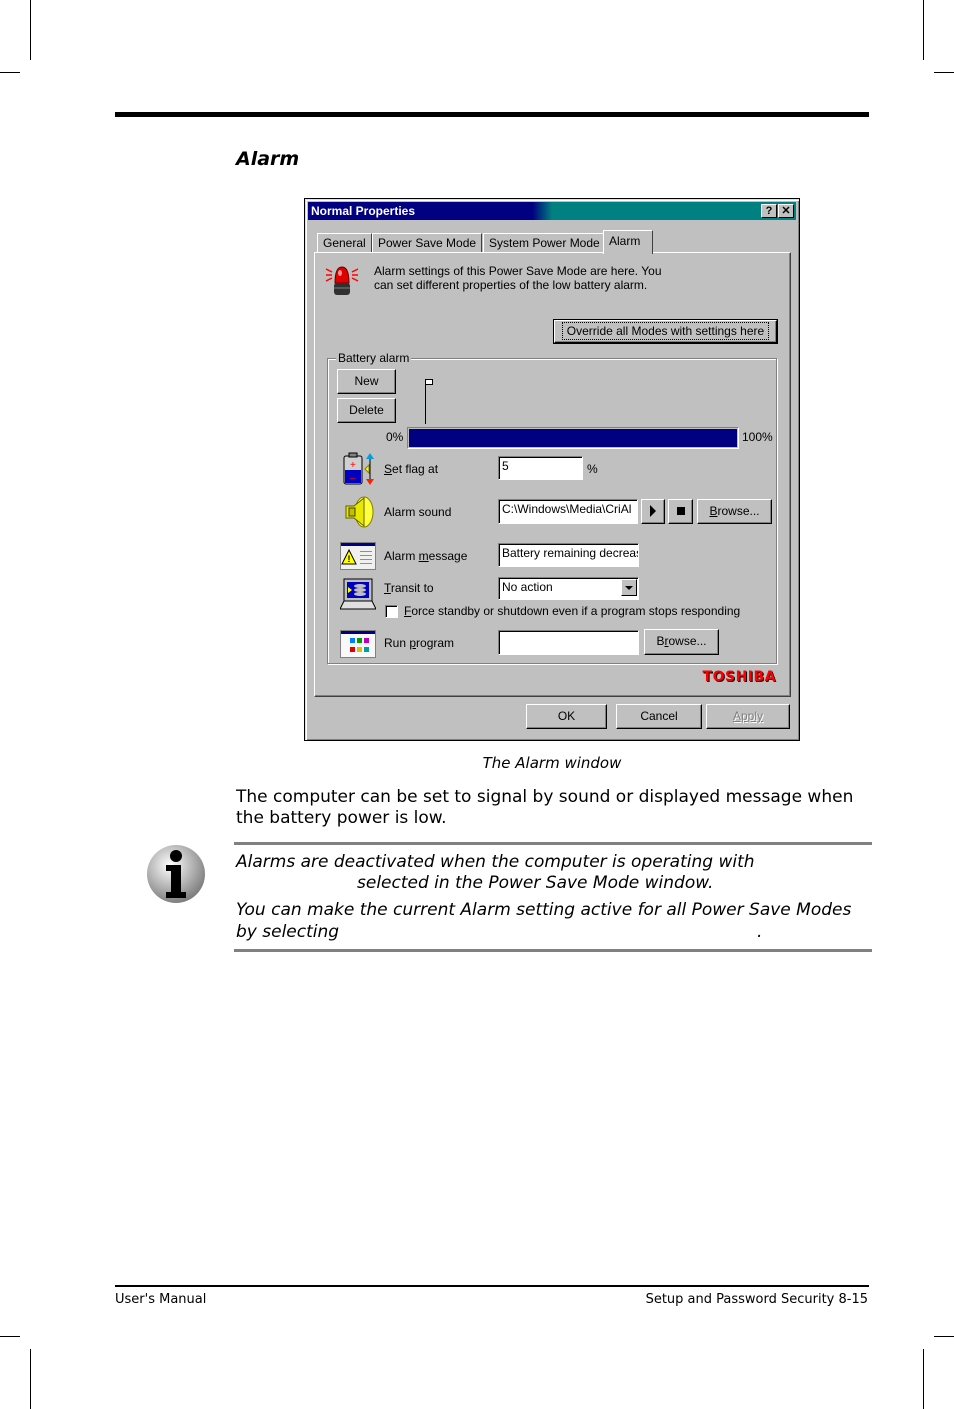 Image resolution: width=954 pixels, height=1409 pixels. What do you see at coordinates (366, 381) in the screenshot?
I see `new-button: New` at bounding box center [366, 381].